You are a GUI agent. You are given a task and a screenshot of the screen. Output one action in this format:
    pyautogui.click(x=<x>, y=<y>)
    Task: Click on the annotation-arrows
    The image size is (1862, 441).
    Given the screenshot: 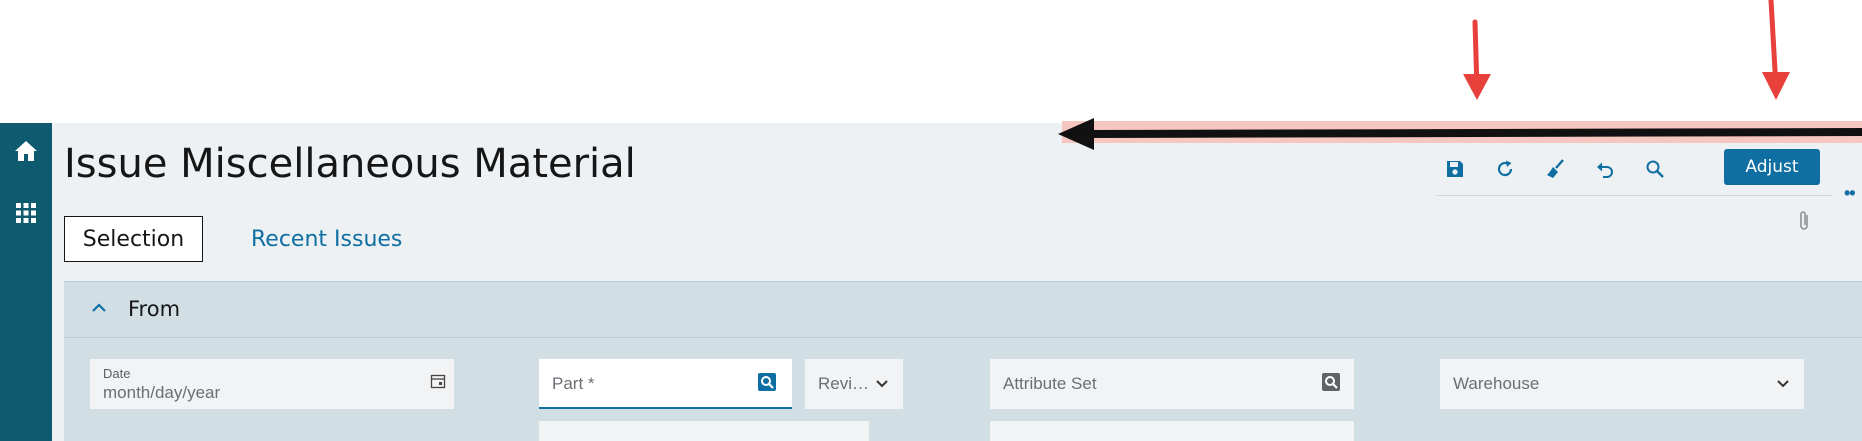 What is the action you would take?
    pyautogui.click(x=1460, y=75)
    